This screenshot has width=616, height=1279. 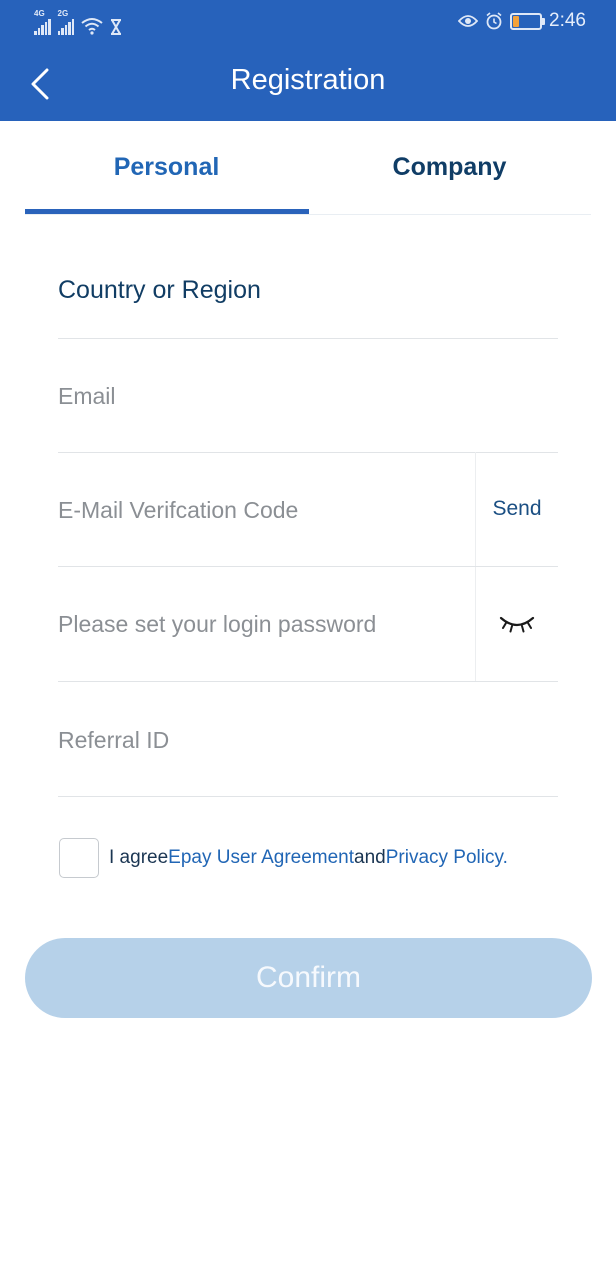 What do you see at coordinates (166, 167) in the screenshot?
I see `tab-personal: Personal` at bounding box center [166, 167].